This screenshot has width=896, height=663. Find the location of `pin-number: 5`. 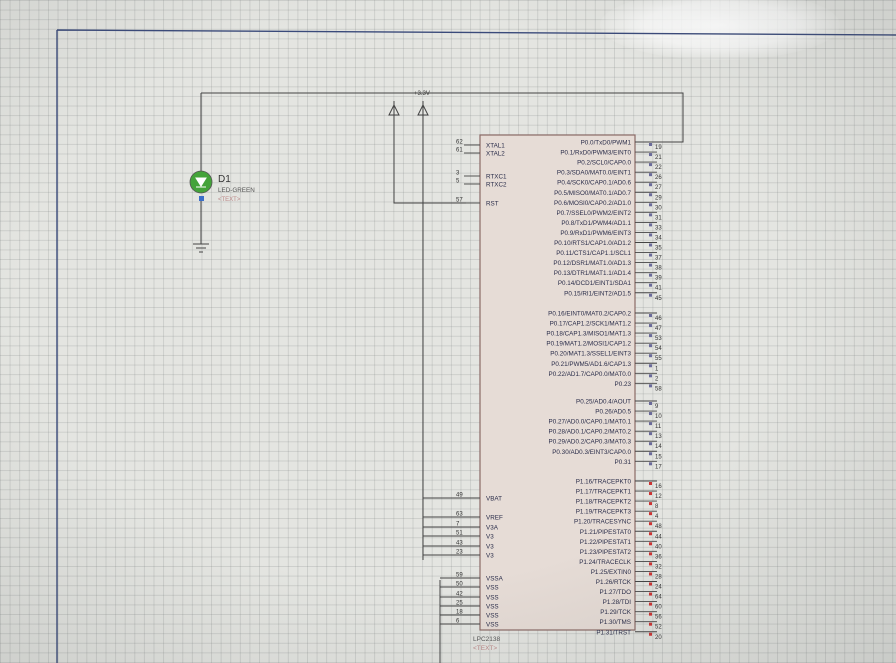

pin-number: 5 is located at coordinates (458, 182).